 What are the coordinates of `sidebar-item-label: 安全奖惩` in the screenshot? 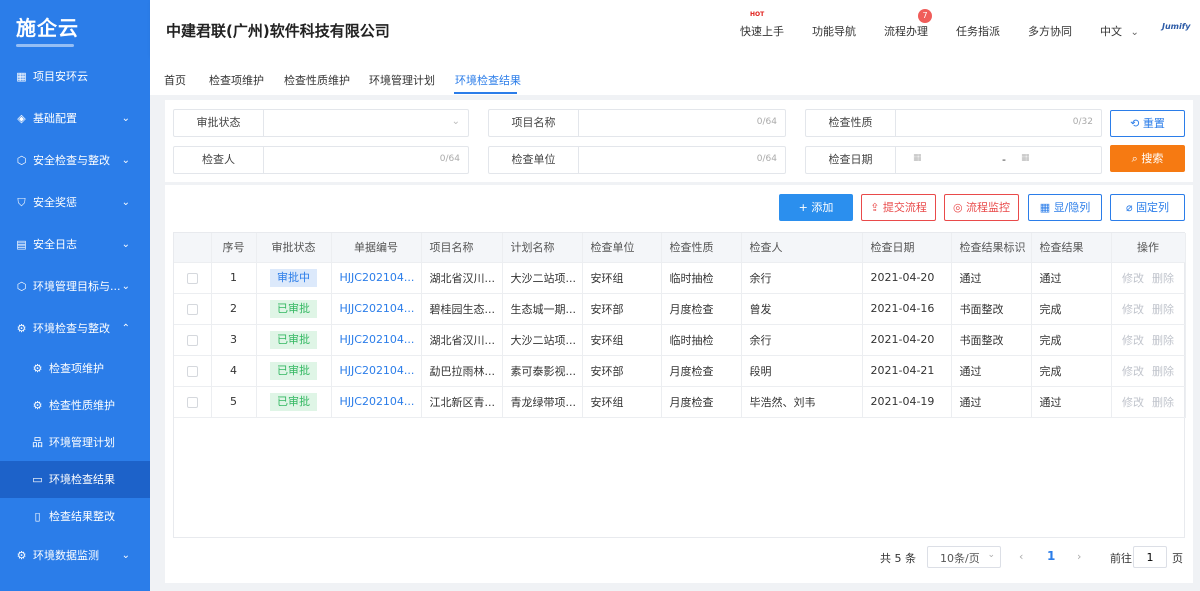 It's located at (55, 202).